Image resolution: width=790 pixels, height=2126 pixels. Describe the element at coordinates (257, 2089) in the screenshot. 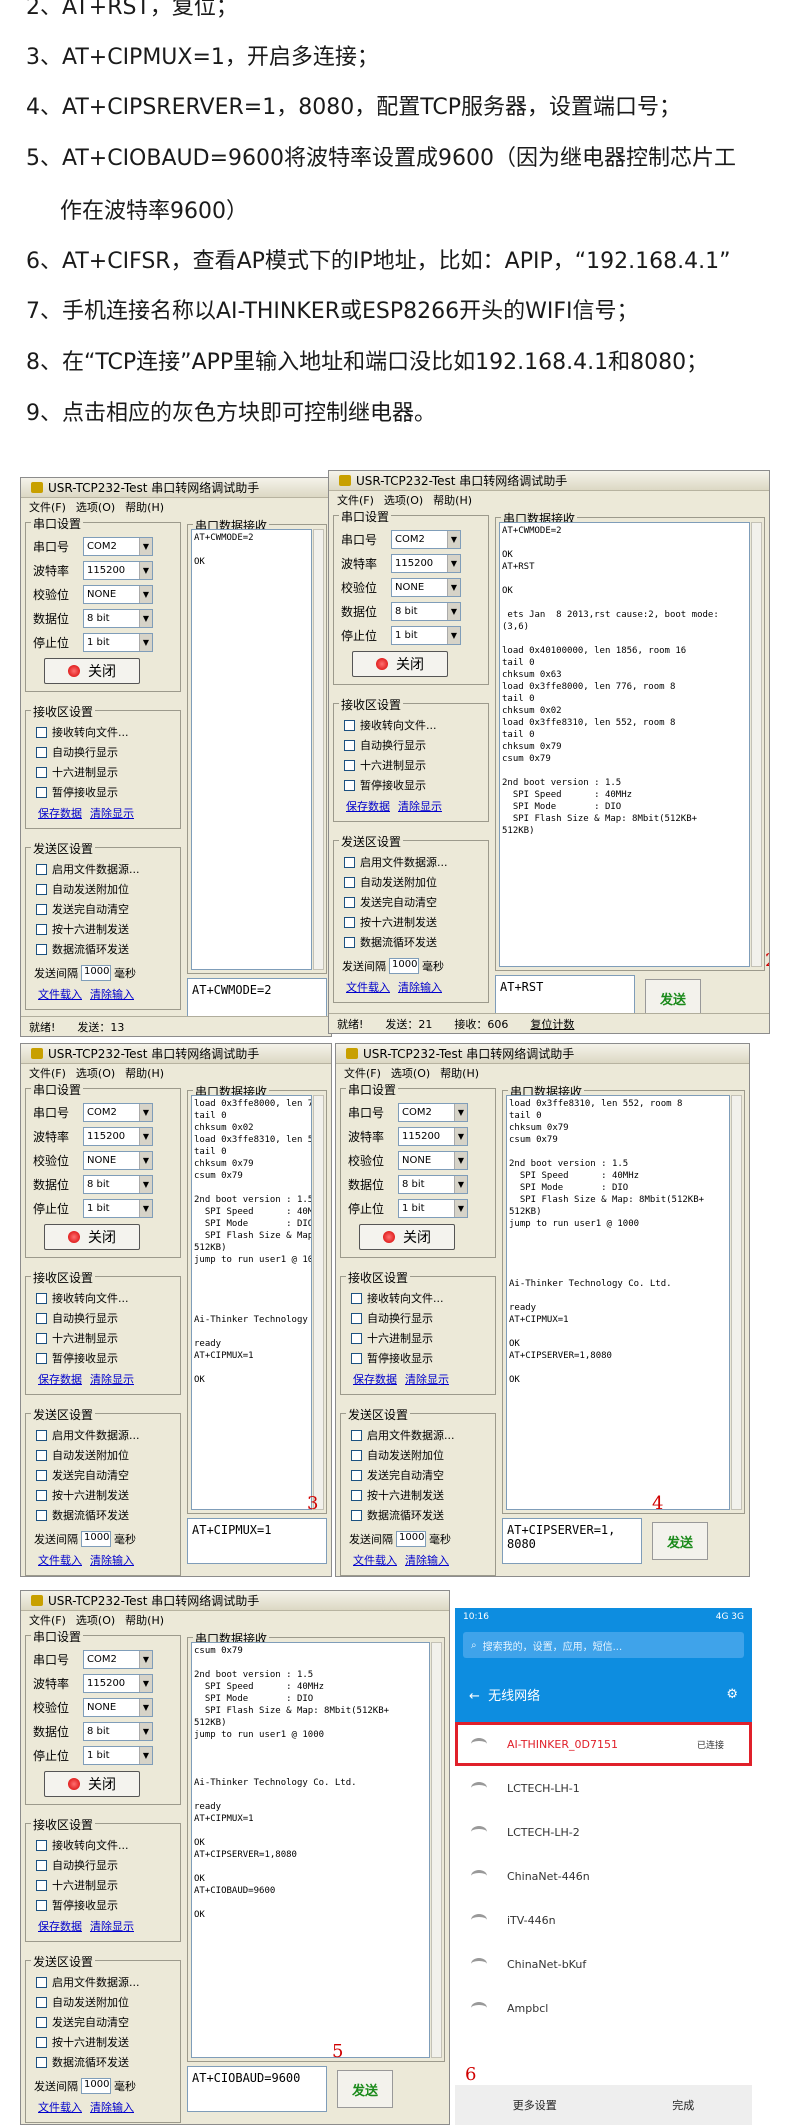

I see `send-input: AT+CIOBAUD=9600` at that location.